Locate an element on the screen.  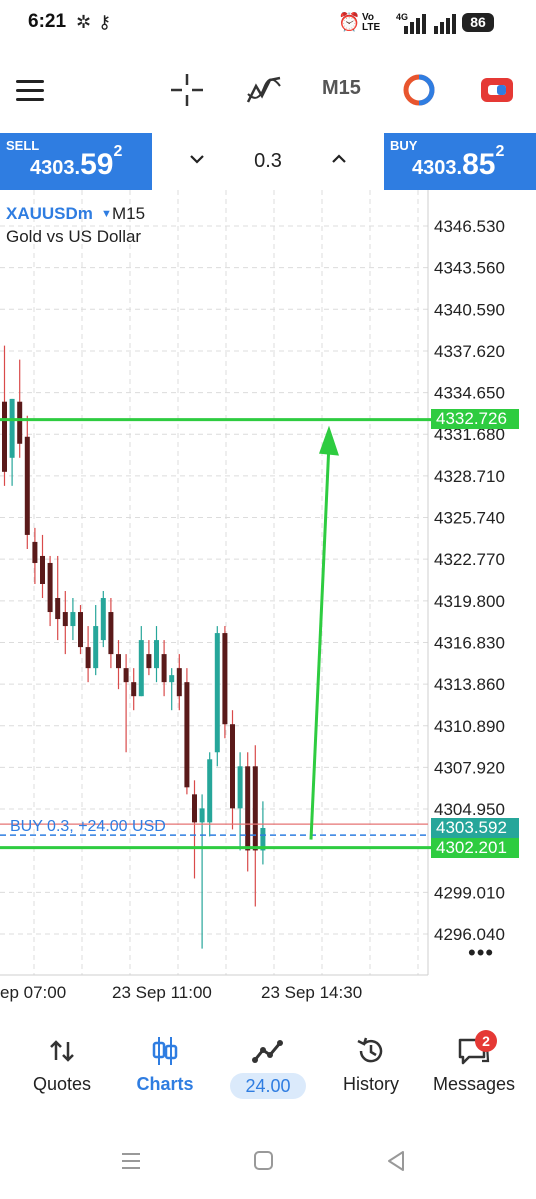
home-icon is located at coordinates (264, 1161).